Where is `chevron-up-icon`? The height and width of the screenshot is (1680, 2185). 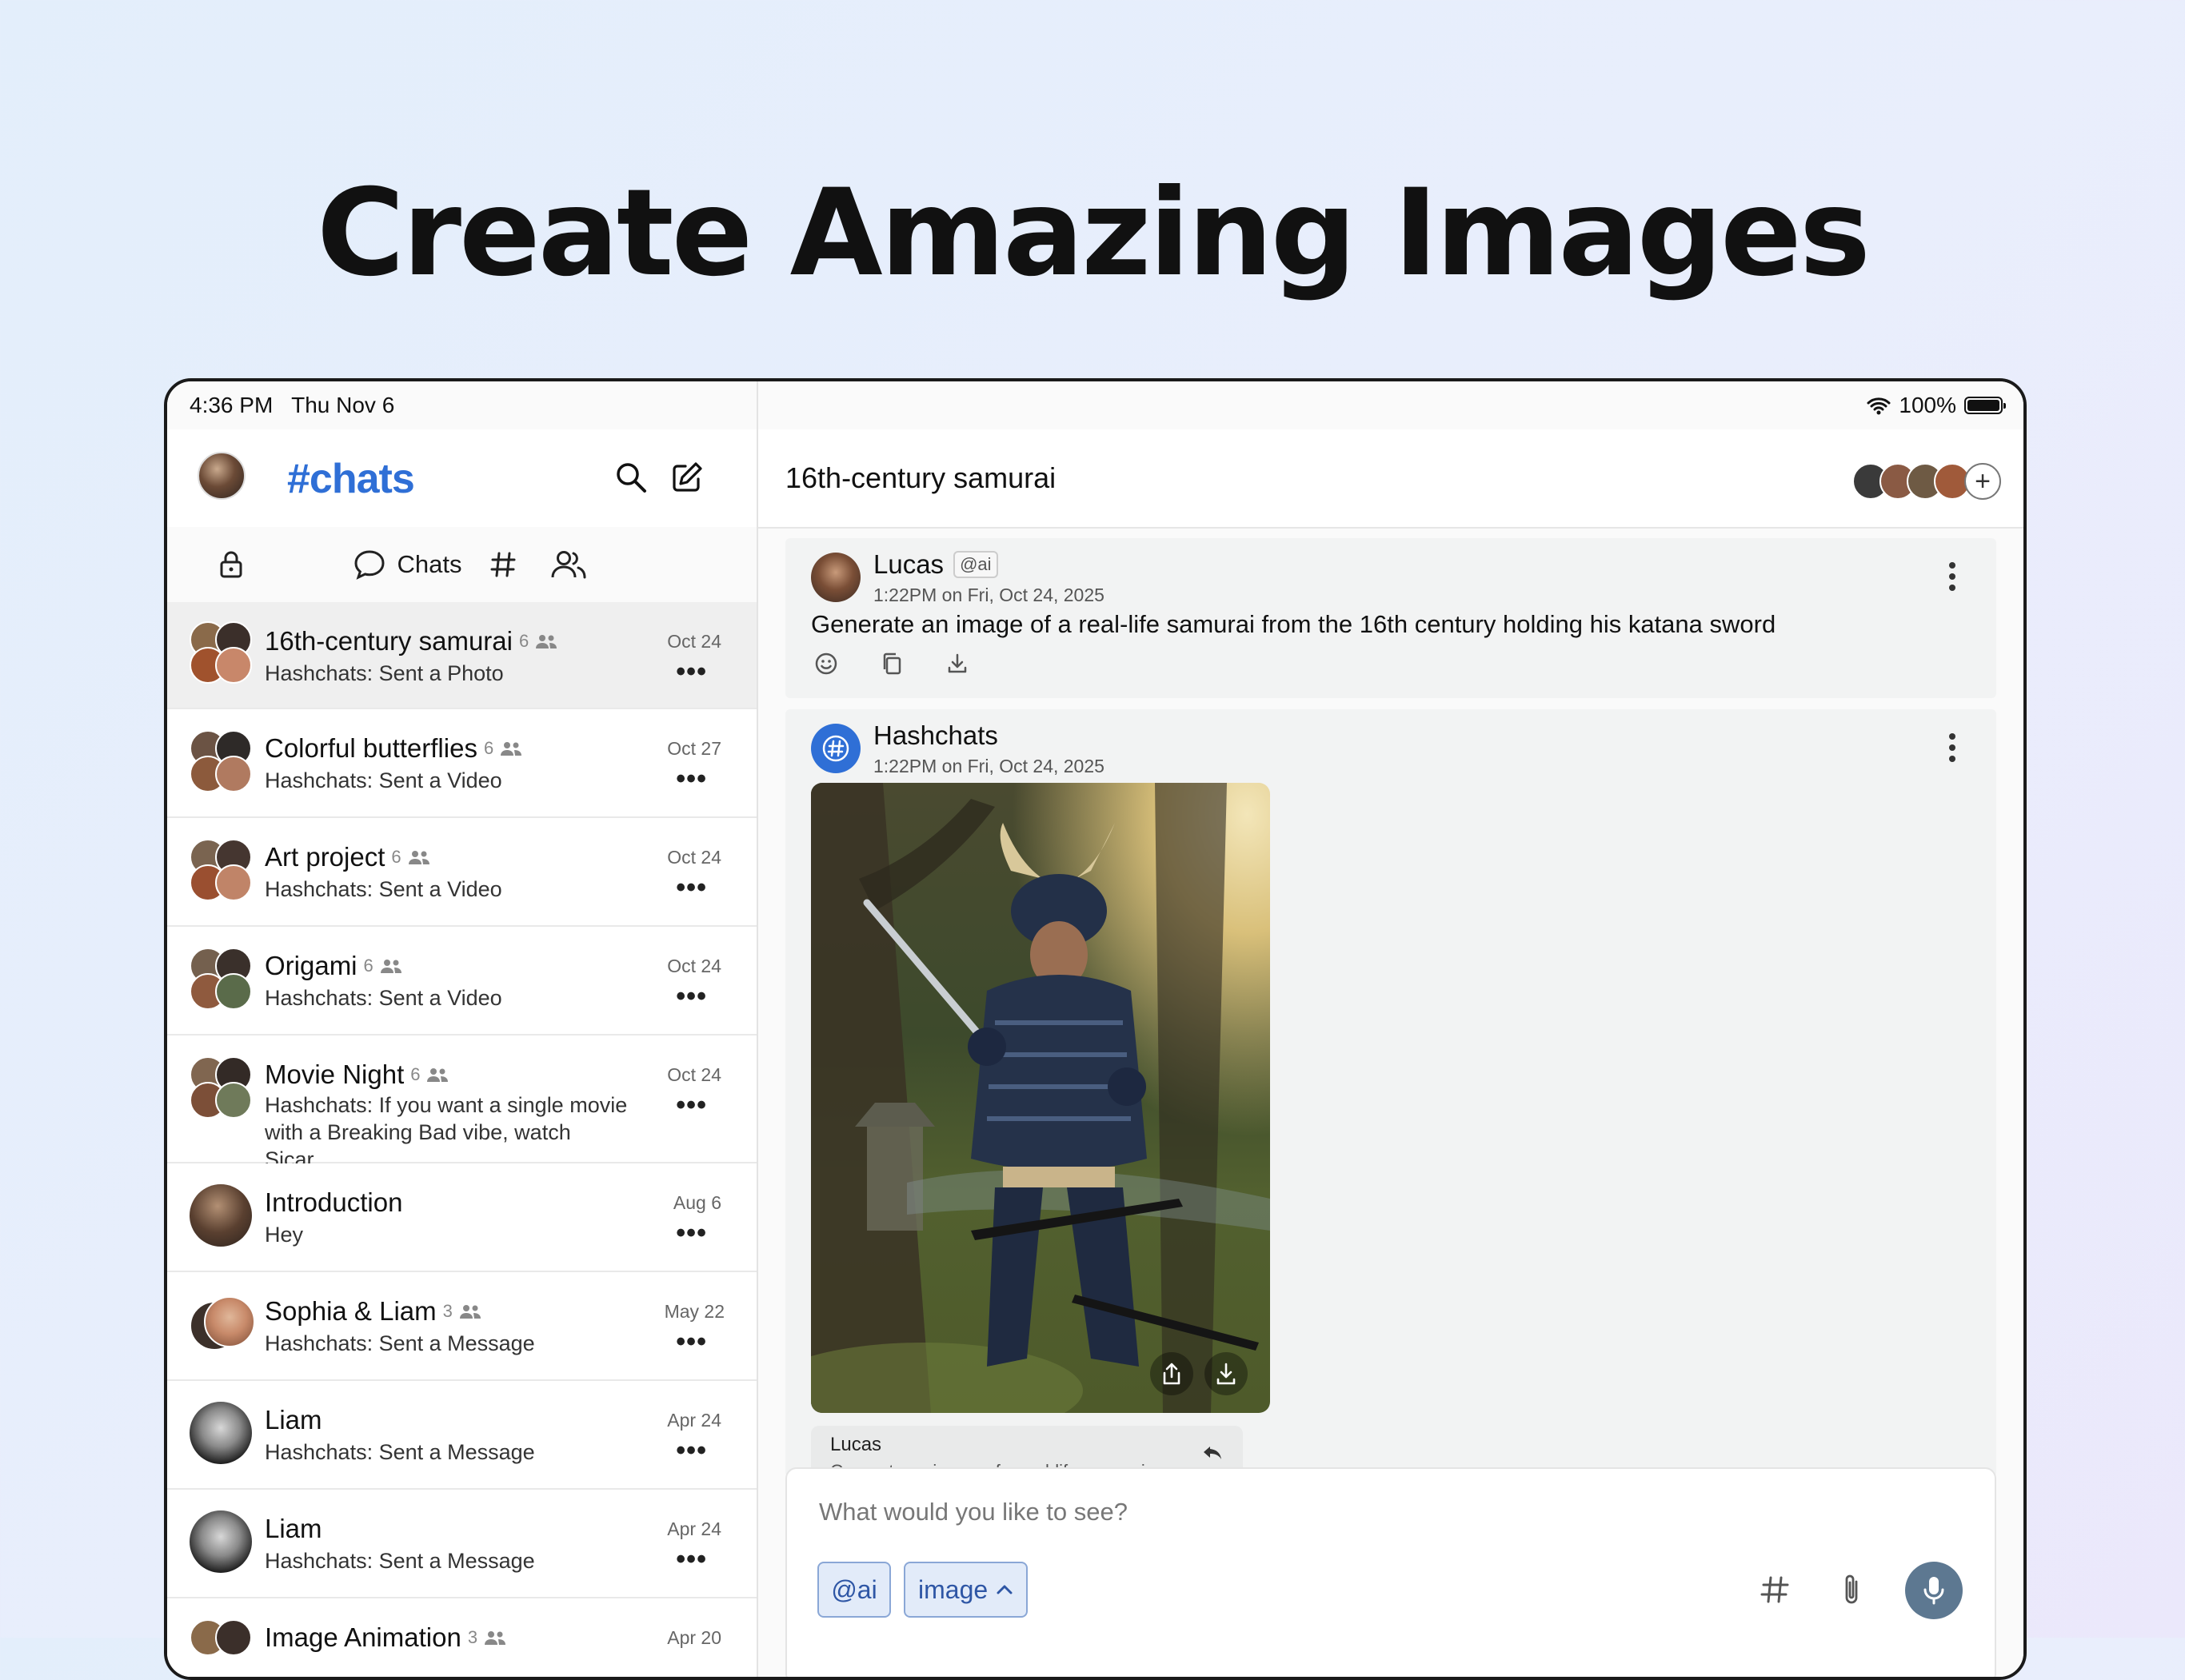
chevron-up-icon is located at coordinates (1005, 1590).